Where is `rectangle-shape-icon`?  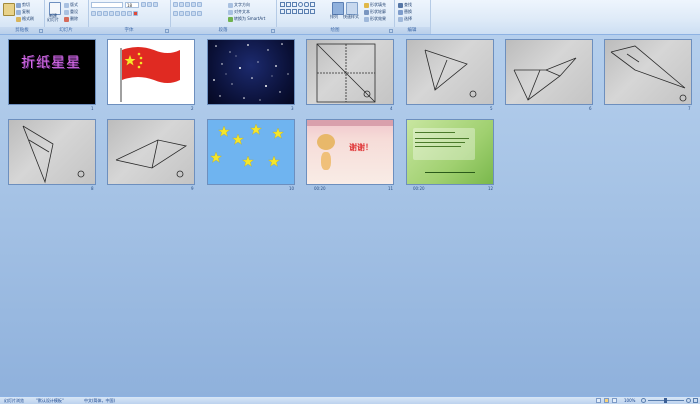
rectangle-shape-icon is located at coordinates (294, 4).